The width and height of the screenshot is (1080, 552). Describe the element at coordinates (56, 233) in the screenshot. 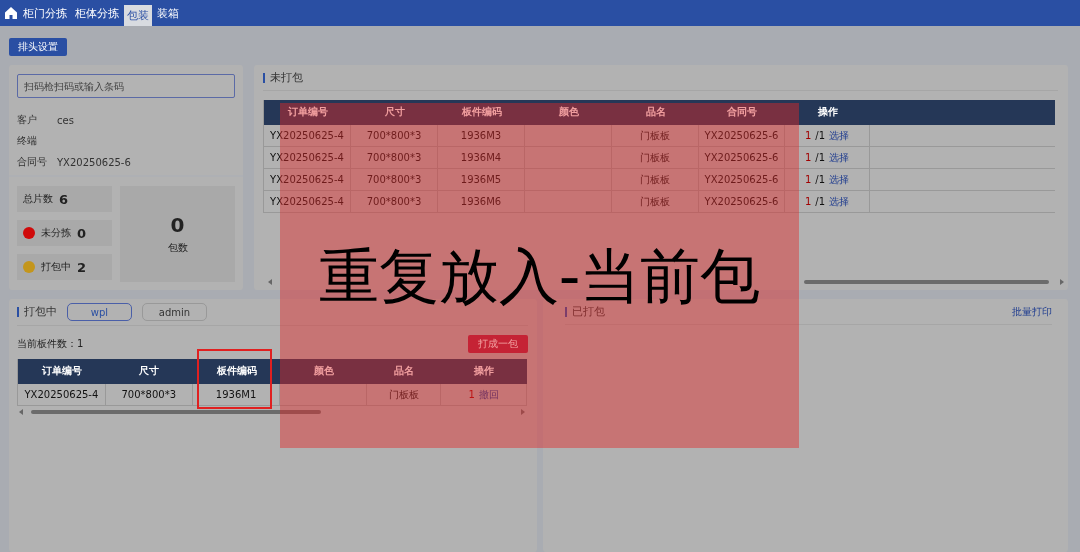

I see `stat-label: 未分拣` at that location.